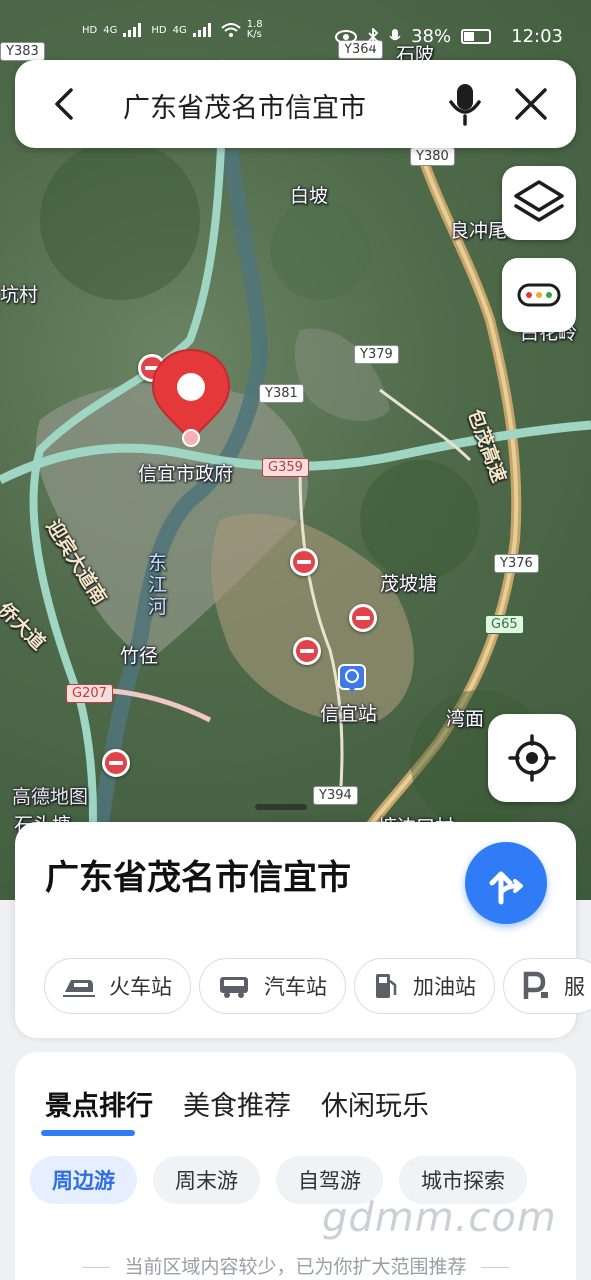 The height and width of the screenshot is (1280, 591). I want to click on discover-tabs: 景点排行 美食推荐 休闲玩乐, so click(237, 1103).